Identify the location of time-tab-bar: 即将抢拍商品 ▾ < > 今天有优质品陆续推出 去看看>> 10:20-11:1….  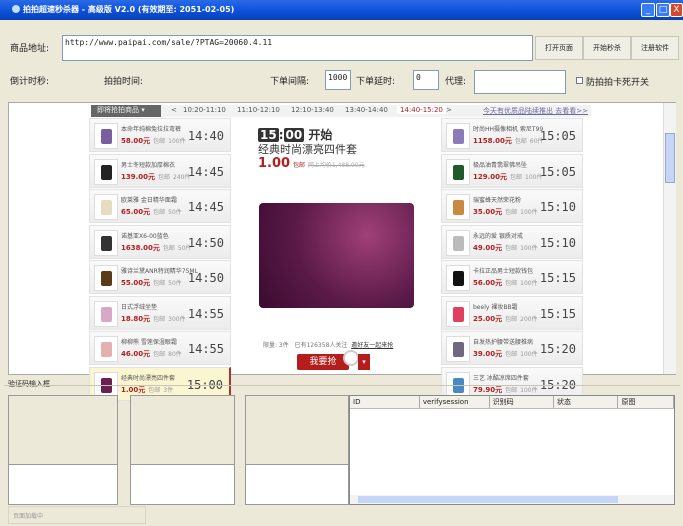
(341, 111).